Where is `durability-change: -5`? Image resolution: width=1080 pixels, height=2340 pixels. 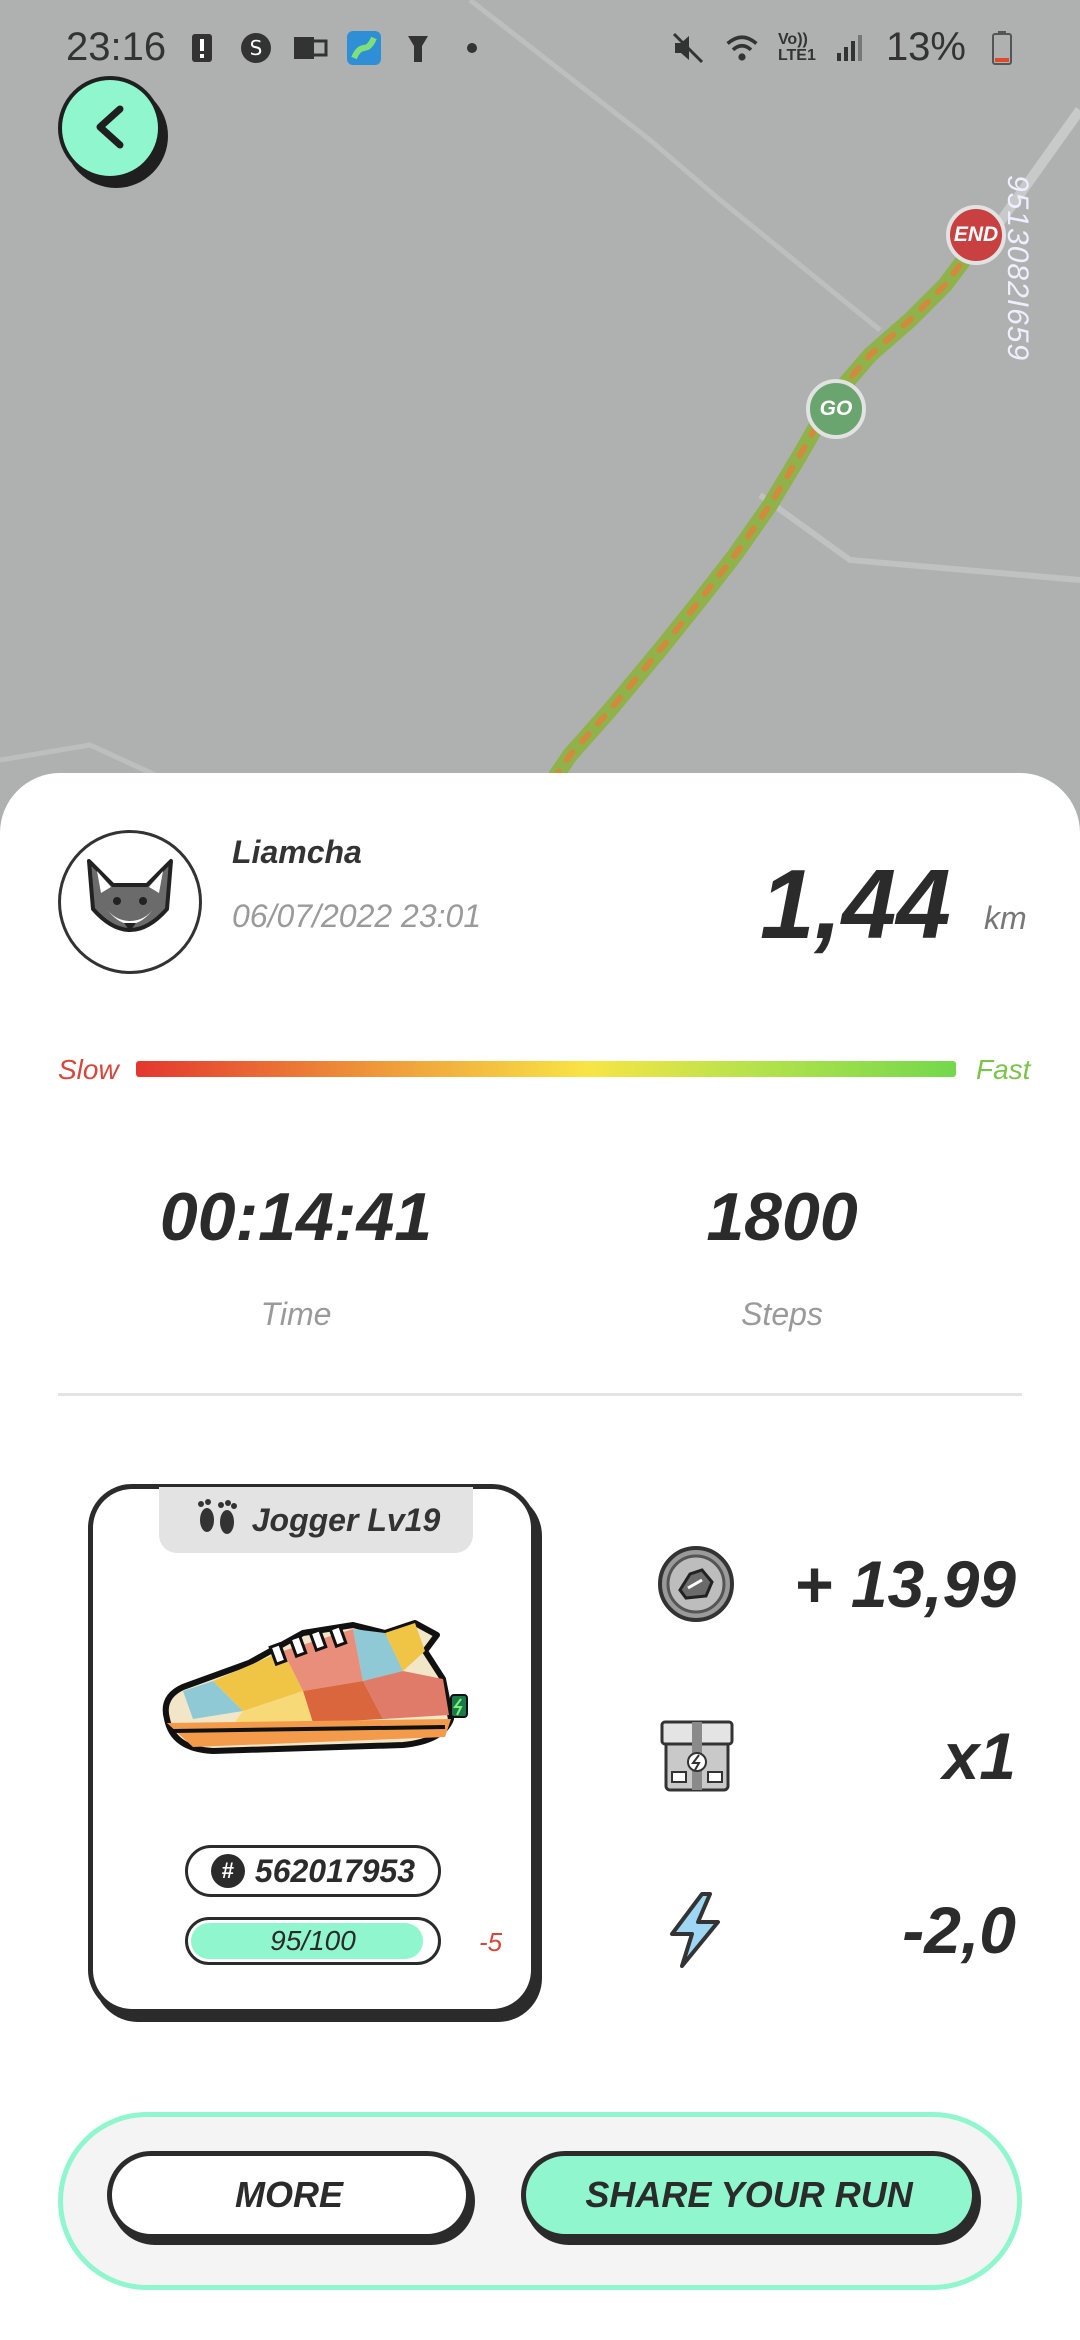
durability-change: -5 is located at coordinates (491, 1942).